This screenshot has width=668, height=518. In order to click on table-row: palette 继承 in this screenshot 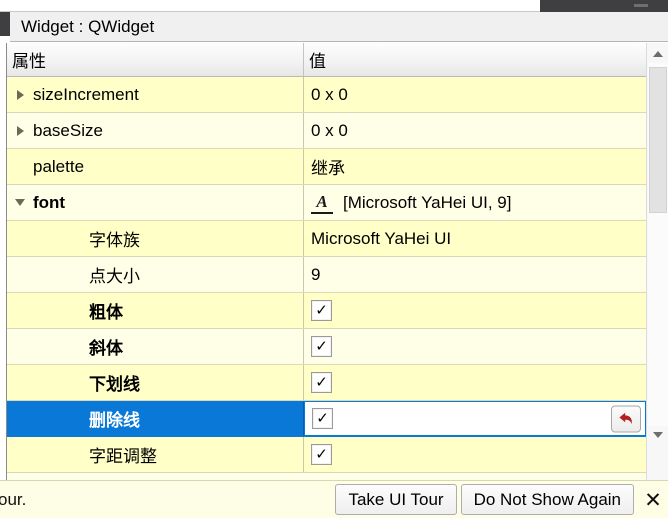, I will do `click(326, 167)`.